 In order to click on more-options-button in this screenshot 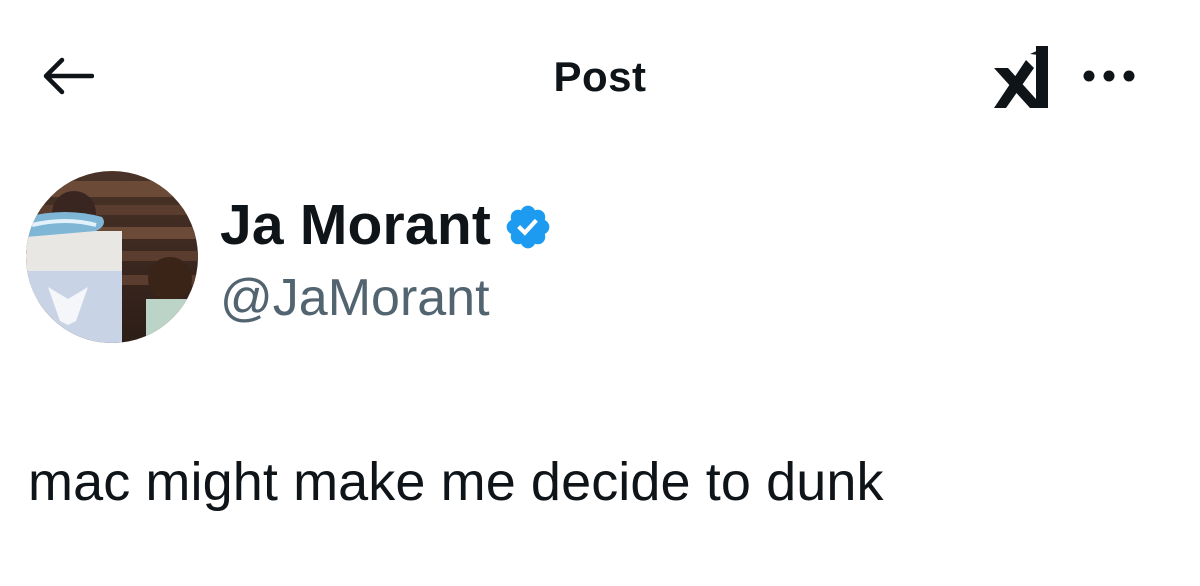, I will do `click(1109, 76)`.